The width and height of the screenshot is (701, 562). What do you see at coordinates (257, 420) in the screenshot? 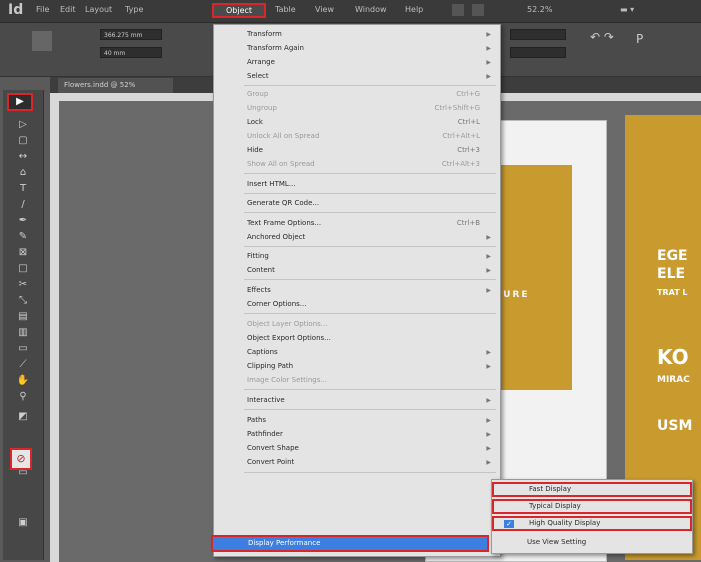
I see `menu-item-label: Paths` at bounding box center [257, 420].